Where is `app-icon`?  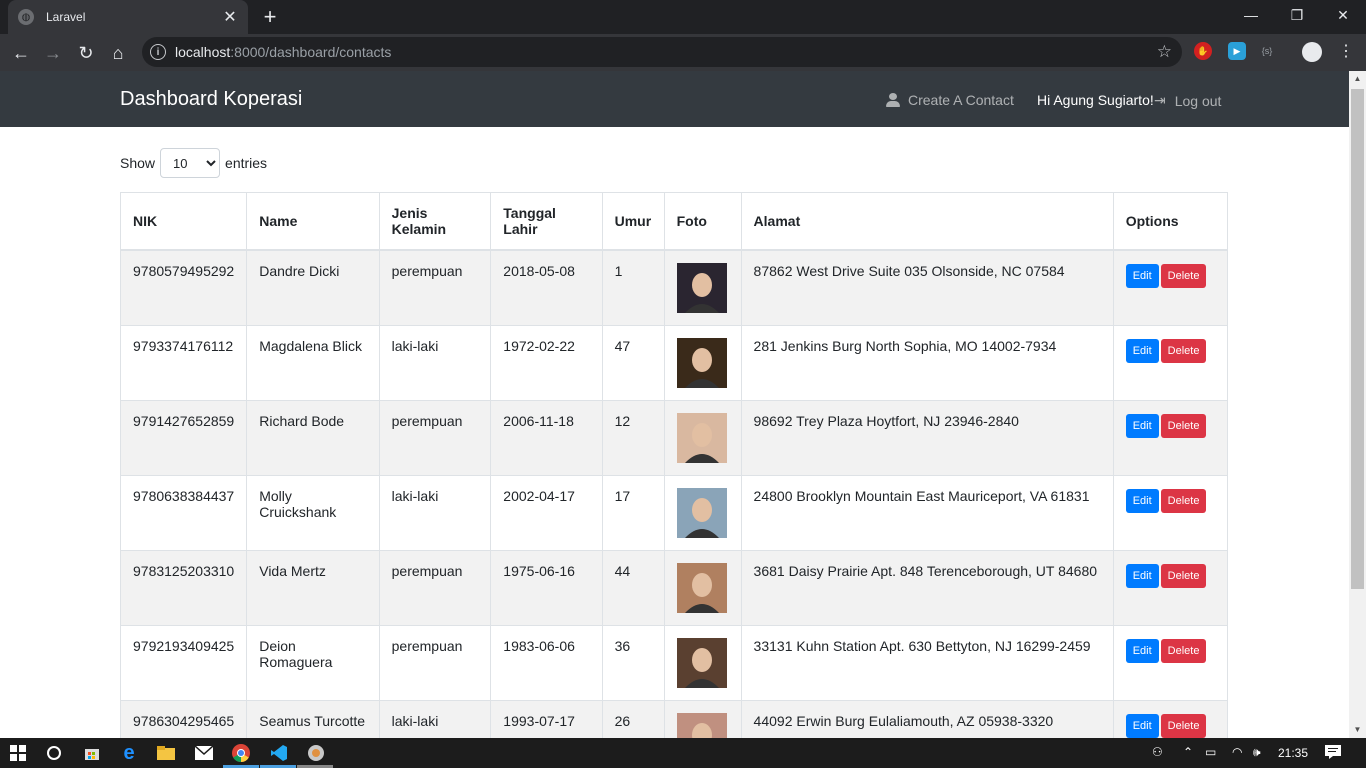
app-icon is located at coordinates (316, 753).